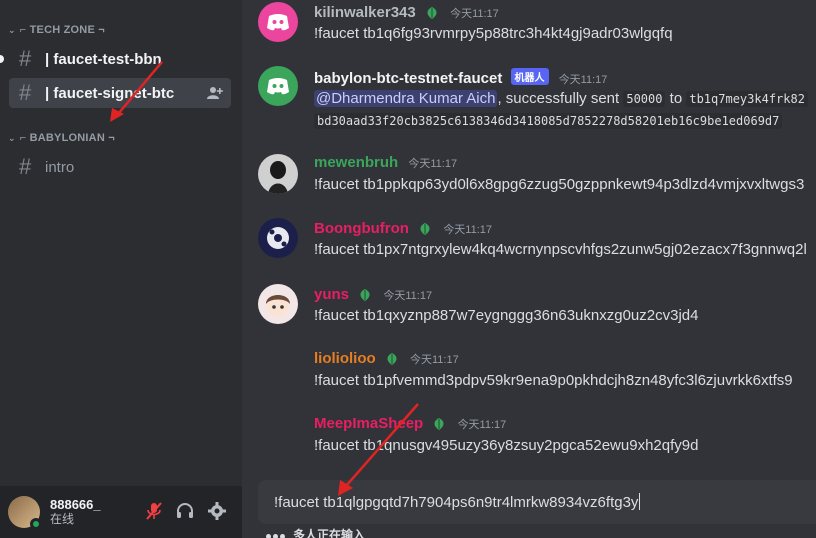 This screenshot has width=816, height=538. I want to click on typing-dots-icon, so click(276, 533).